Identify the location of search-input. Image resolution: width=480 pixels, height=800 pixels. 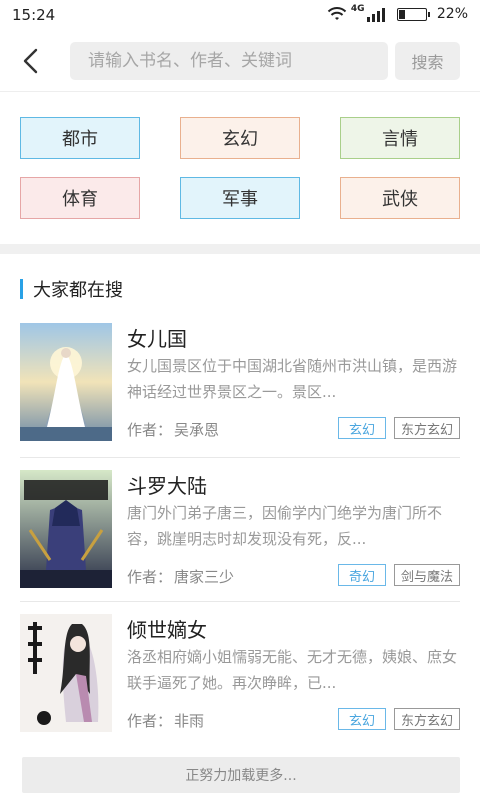
(229, 61).